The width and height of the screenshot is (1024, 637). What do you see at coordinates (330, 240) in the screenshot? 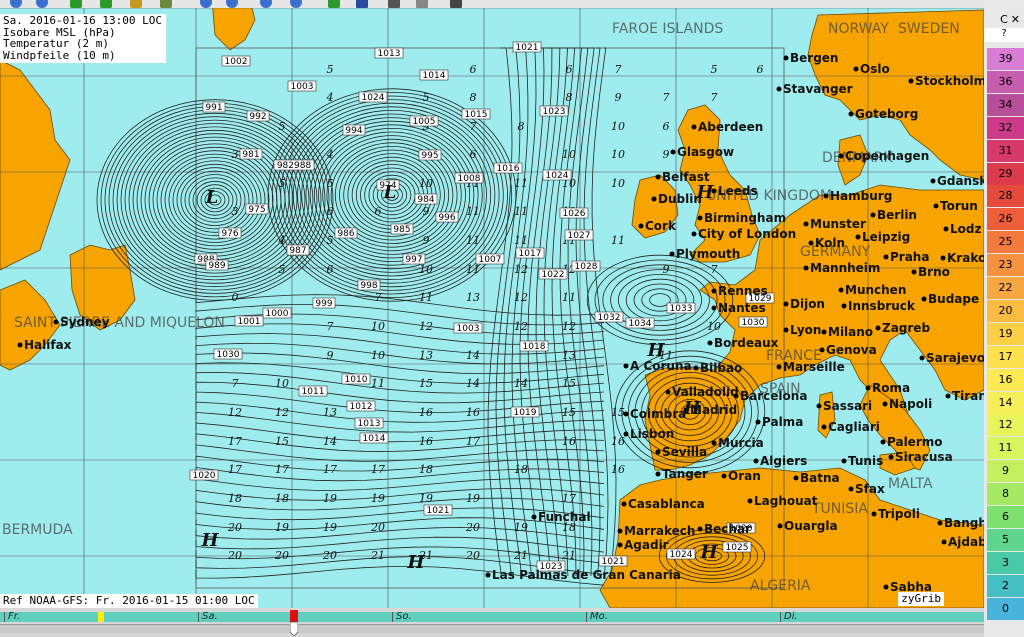
I see `temperature-value: 5` at bounding box center [330, 240].